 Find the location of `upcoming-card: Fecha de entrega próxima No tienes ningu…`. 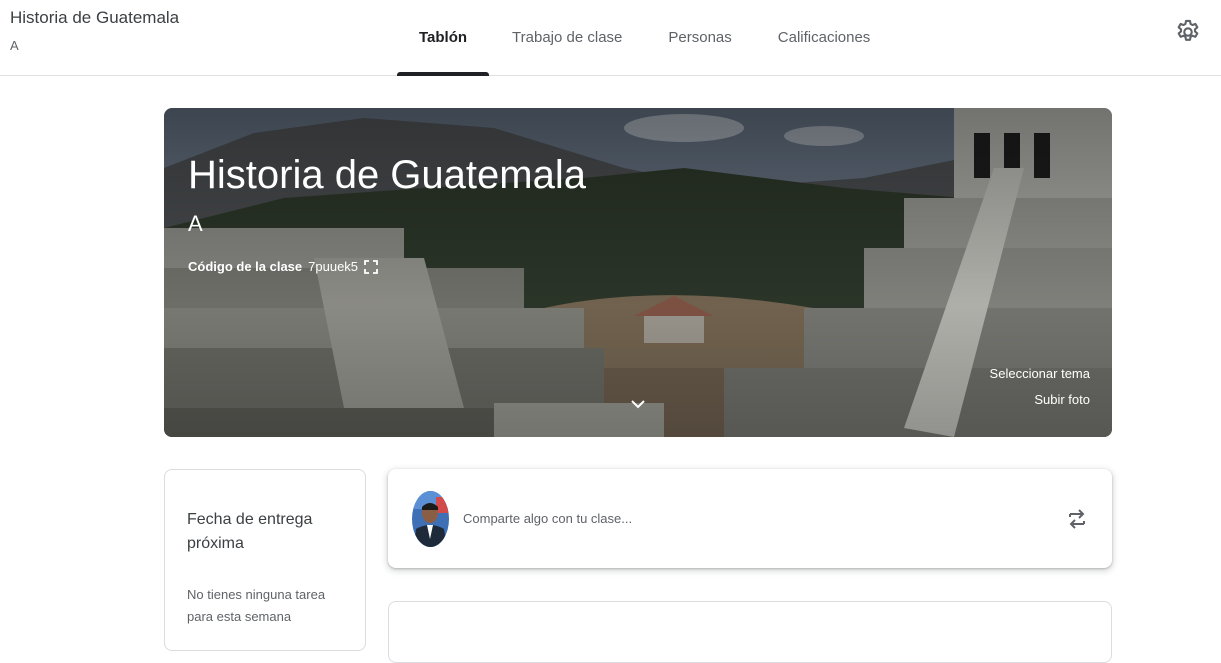

upcoming-card: Fecha de entrega próxima No tienes ningu… is located at coordinates (265, 560).